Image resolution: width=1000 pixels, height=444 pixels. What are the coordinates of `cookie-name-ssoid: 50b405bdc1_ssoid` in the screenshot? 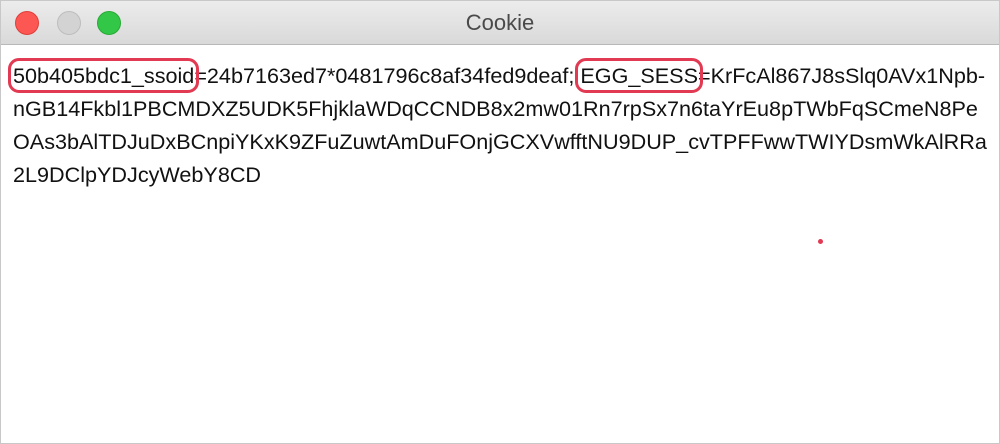 It's located at (103, 75).